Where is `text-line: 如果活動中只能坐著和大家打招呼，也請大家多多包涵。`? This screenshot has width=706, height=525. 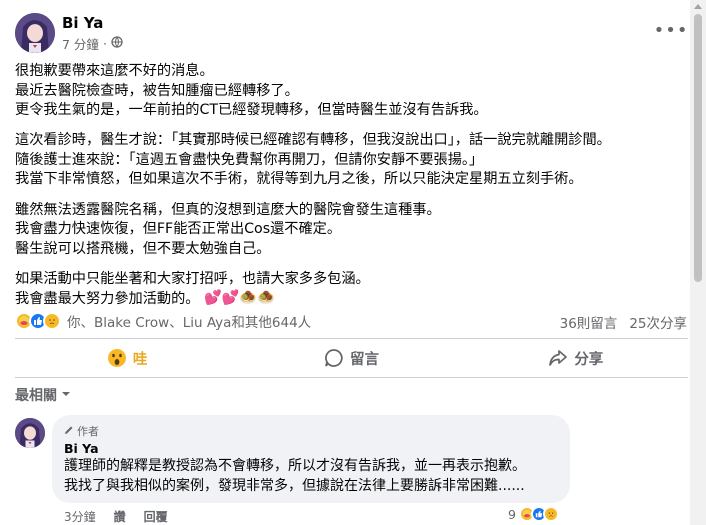 text-line: 如果活動中只能坐著和大家打招呼，也請大家多多包涵。 is located at coordinates (192, 278).